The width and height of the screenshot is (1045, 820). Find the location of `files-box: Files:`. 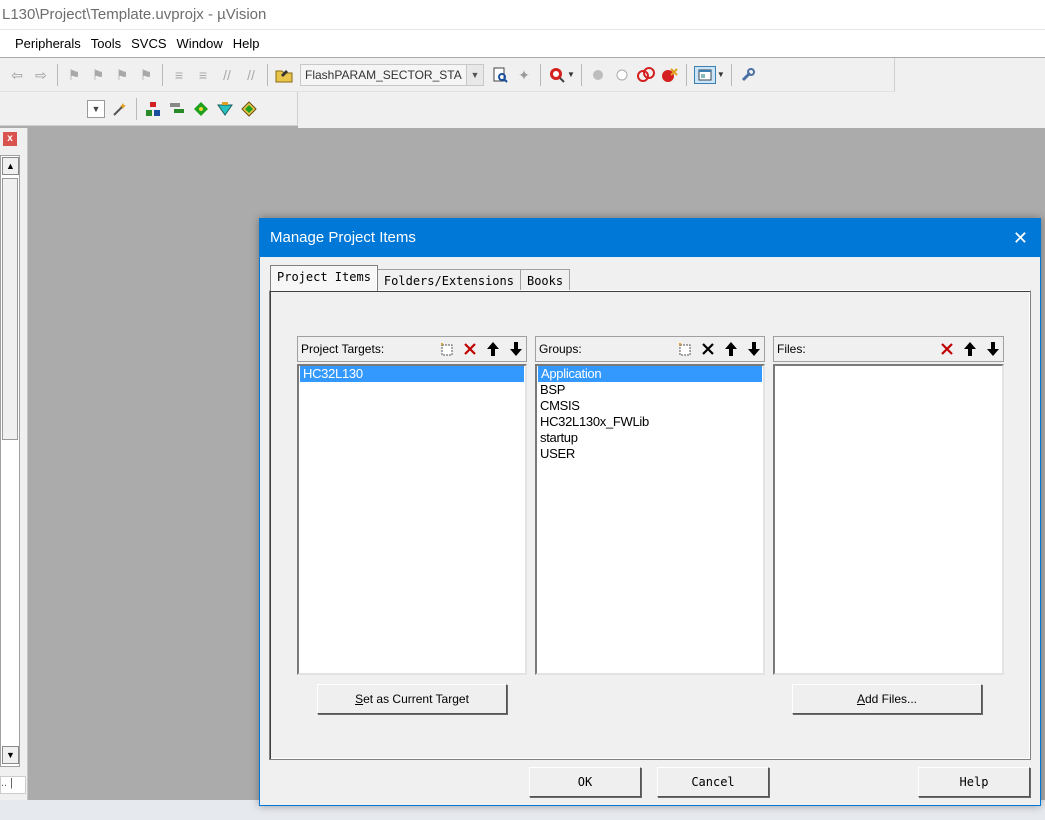

files-box: Files: is located at coordinates (888, 508).